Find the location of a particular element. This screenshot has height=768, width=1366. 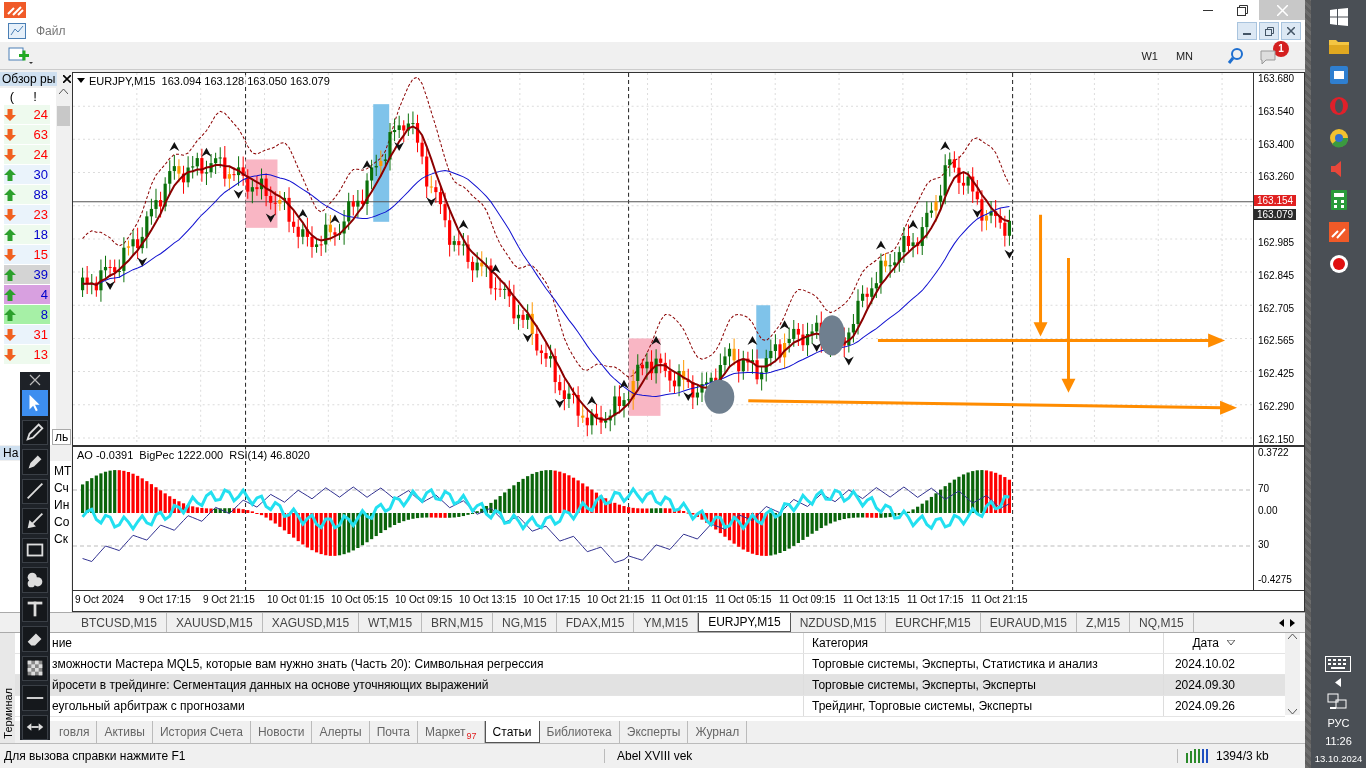

price-label: 162.565 is located at coordinates (1276, 341).